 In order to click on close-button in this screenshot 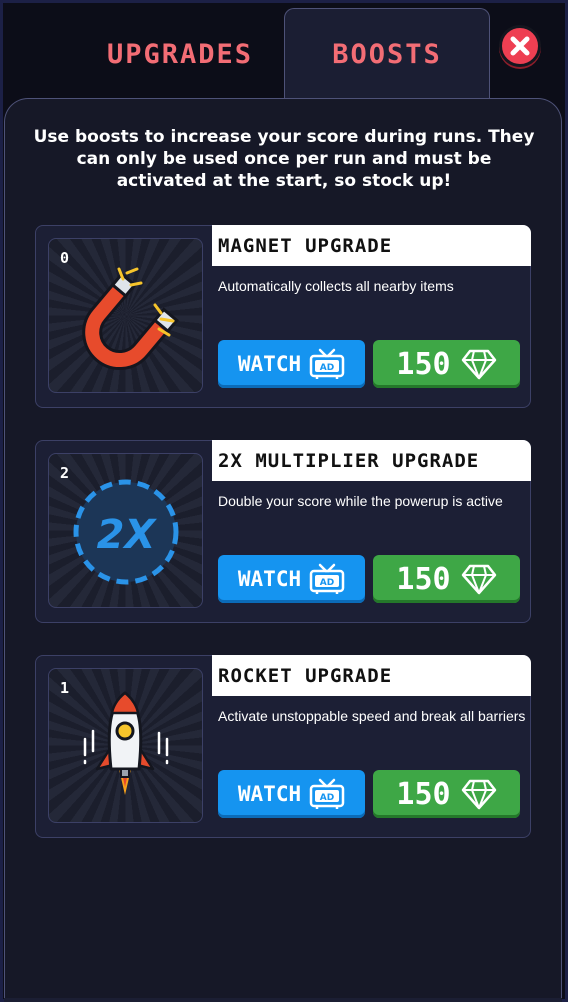, I will do `click(520, 46)`.